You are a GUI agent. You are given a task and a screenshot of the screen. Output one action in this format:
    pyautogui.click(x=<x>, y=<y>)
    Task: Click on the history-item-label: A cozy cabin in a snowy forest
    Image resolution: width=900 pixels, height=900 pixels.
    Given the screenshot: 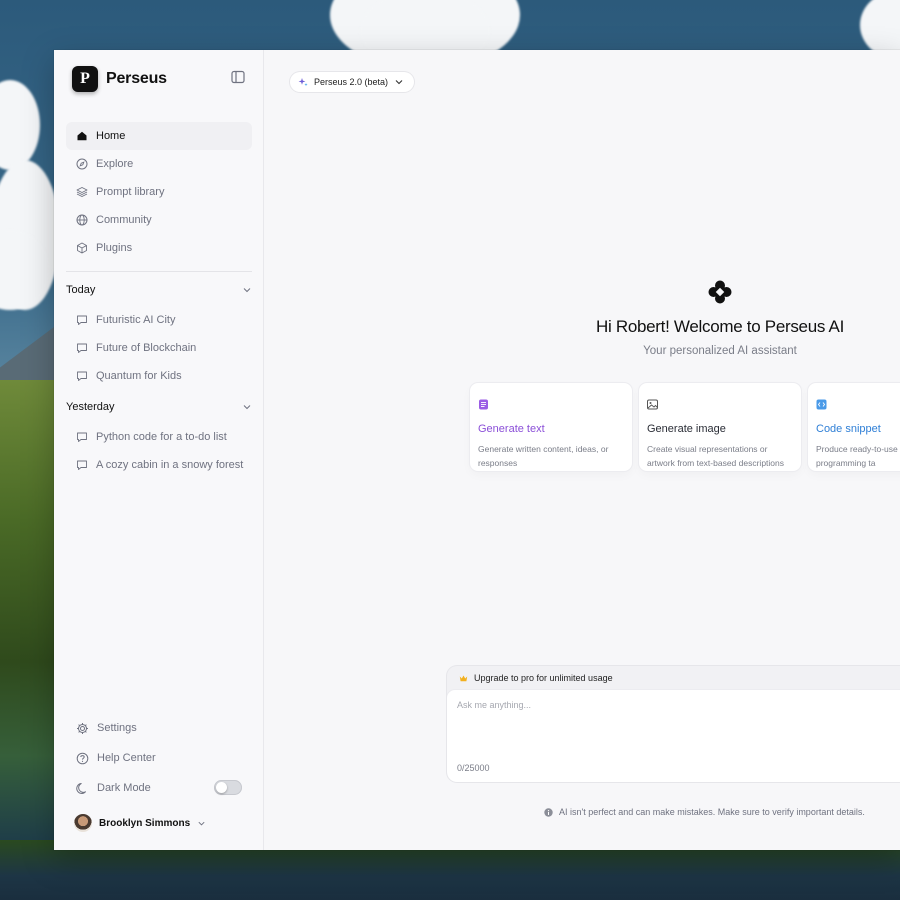 What is the action you would take?
    pyautogui.click(x=170, y=465)
    